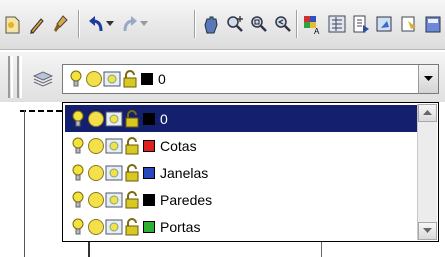 This screenshot has height=257, width=445. I want to click on open-file-icon, so click(13, 24).